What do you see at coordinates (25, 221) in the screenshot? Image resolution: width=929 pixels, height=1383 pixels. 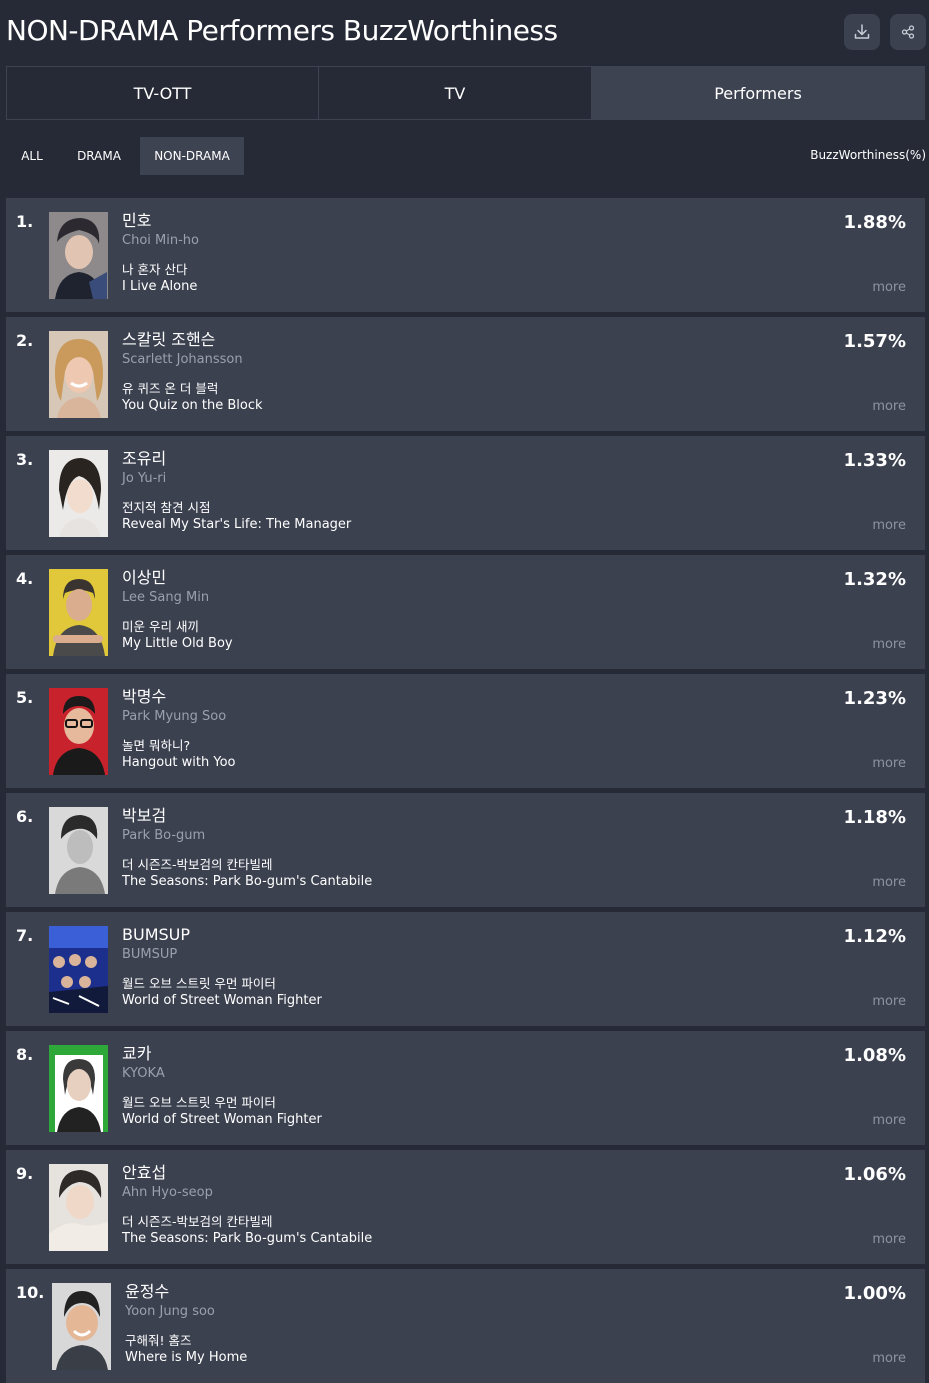 I see `rank-number: 1.` at bounding box center [25, 221].